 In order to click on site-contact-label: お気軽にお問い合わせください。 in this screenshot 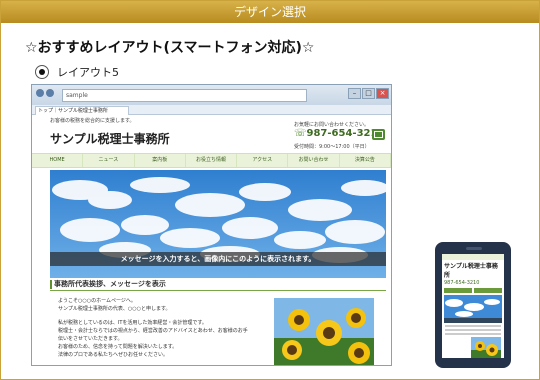, I will do `click(332, 125)`.